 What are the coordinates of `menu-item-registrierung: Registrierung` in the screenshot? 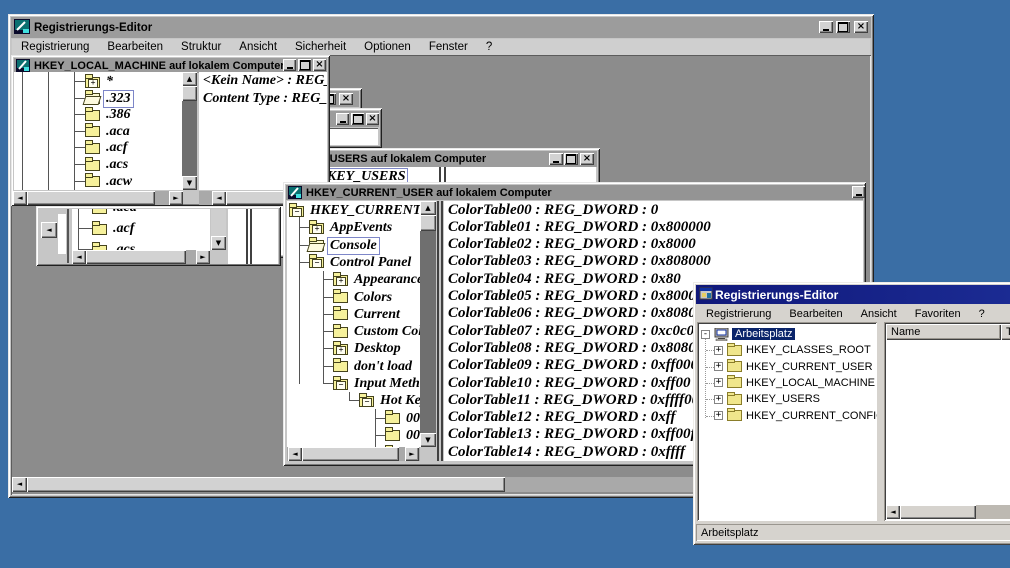 It's located at (738, 314).